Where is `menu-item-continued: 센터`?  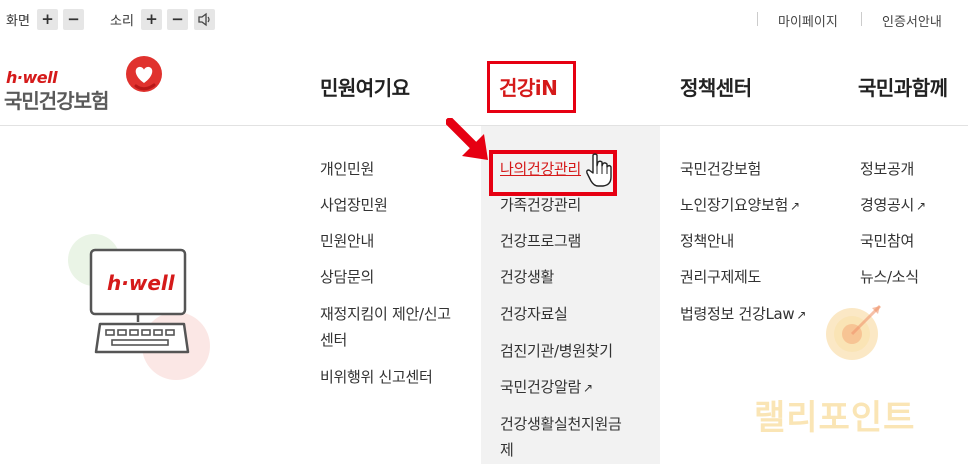 menu-item-continued: 센터 is located at coordinates (333, 340).